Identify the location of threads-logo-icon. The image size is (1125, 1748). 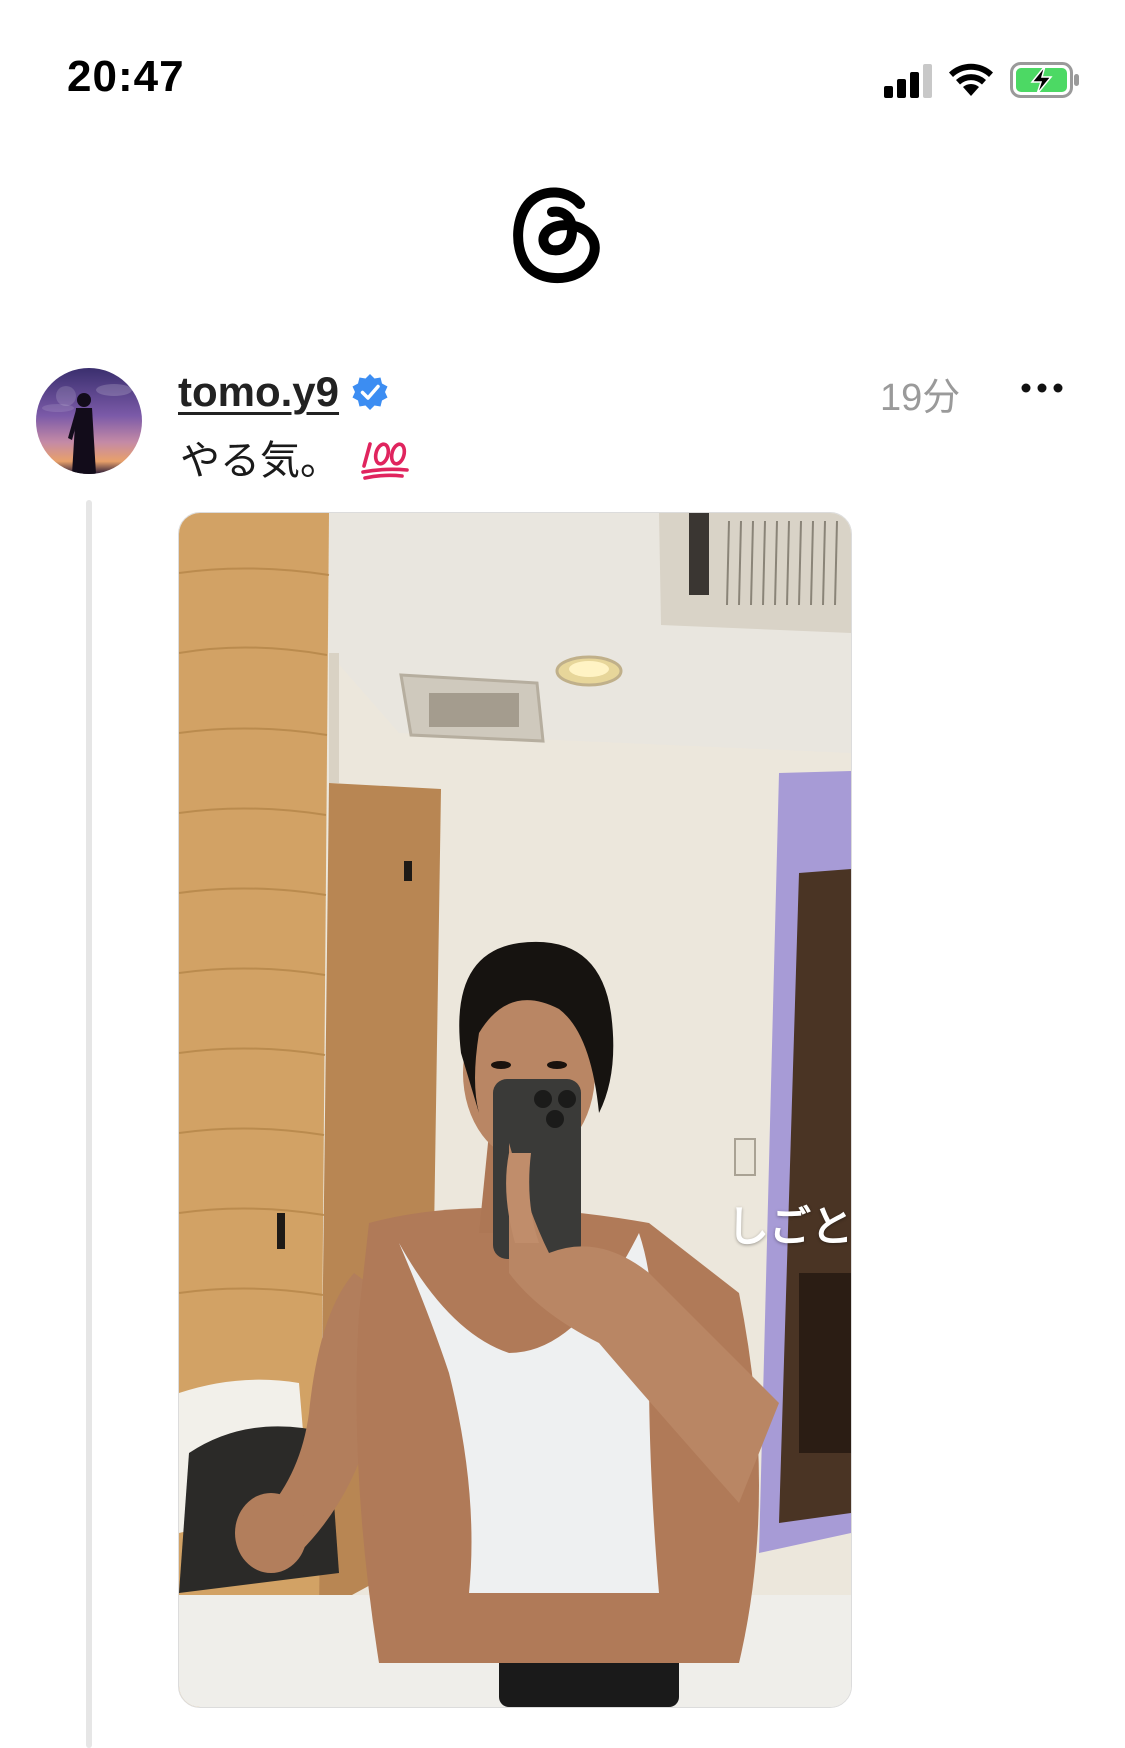
(556, 234).